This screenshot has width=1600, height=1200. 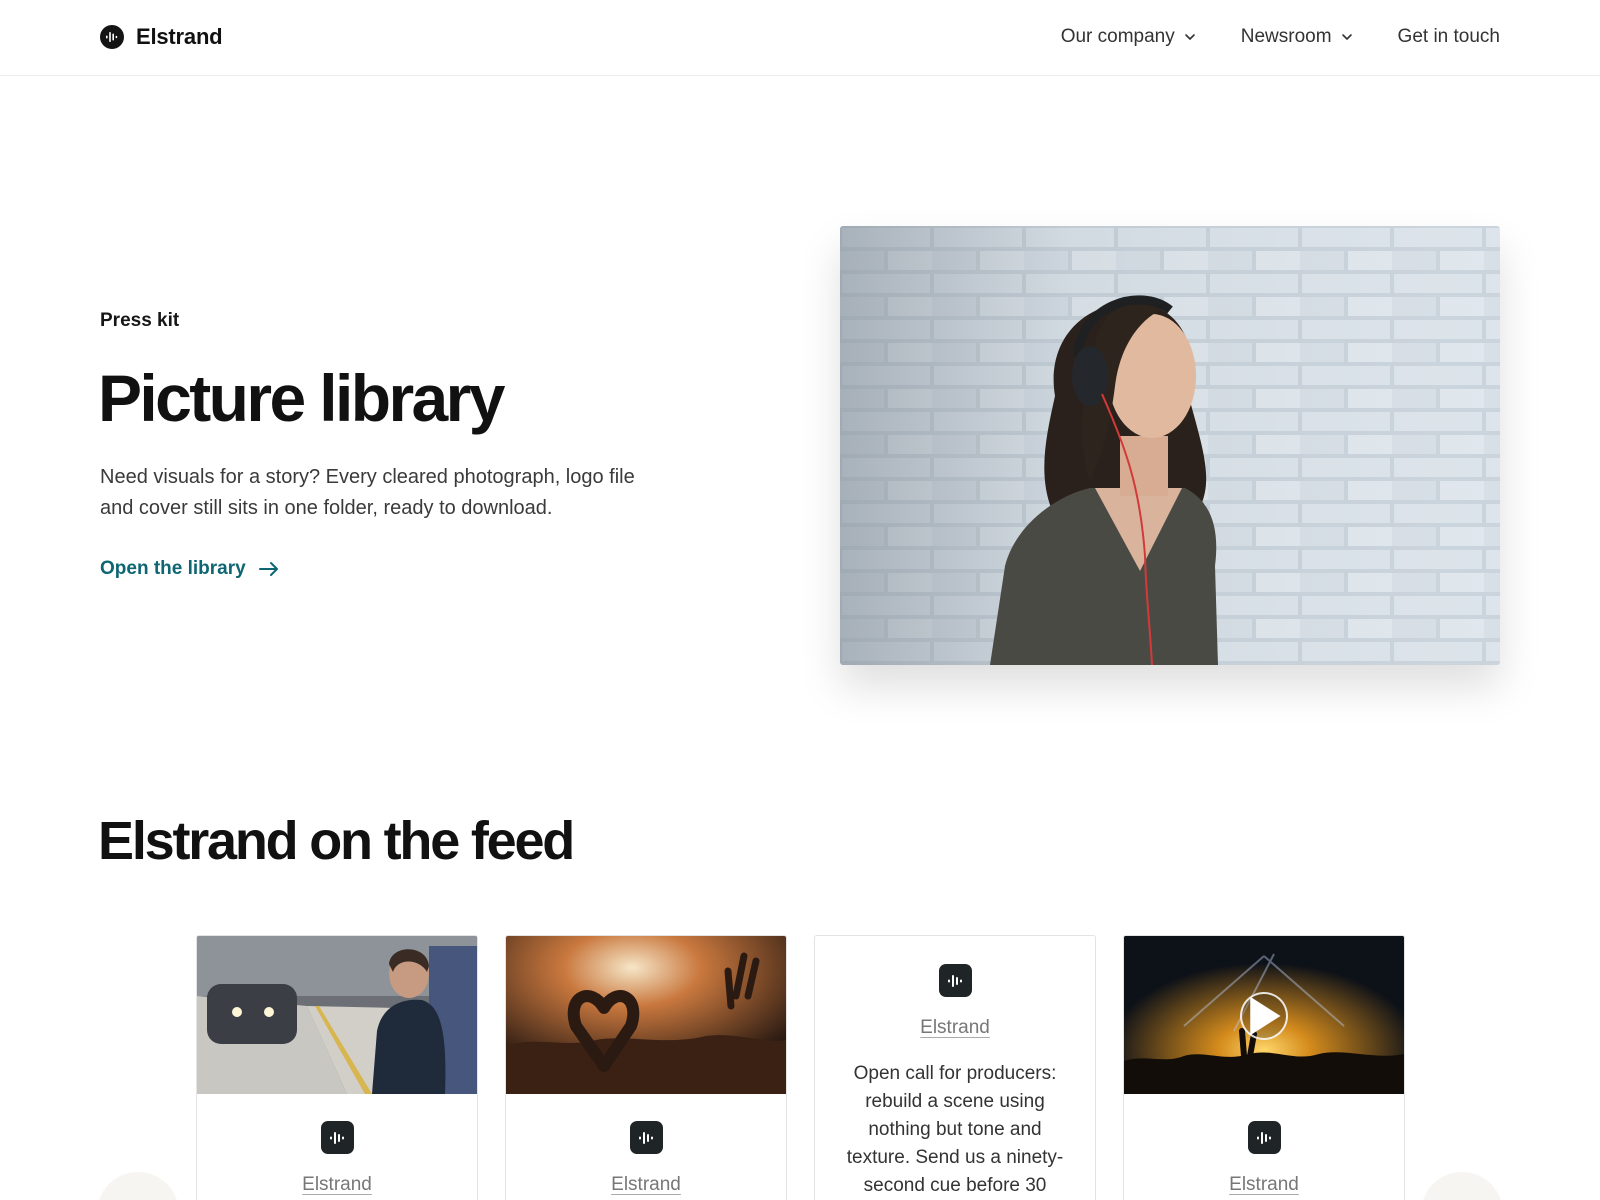 I want to click on card-video, so click(x=1264, y=1015).